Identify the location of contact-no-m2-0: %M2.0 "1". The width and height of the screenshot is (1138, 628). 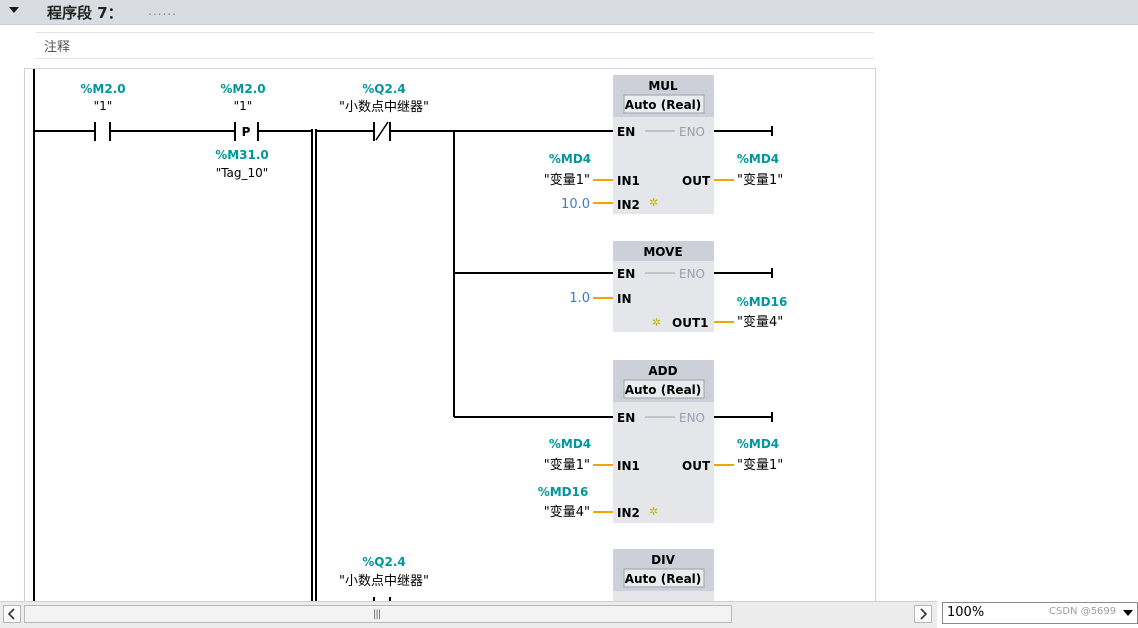
(103, 111).